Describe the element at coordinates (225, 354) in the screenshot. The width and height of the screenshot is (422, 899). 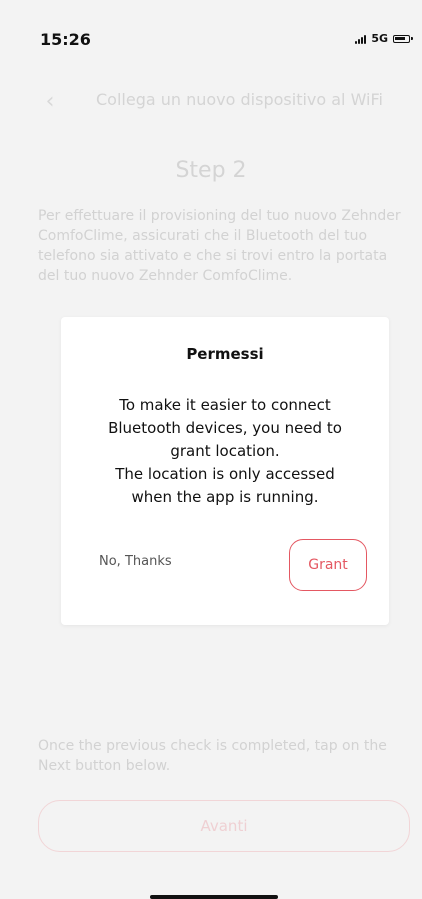
I see `dialog-title: Permessi` at that location.